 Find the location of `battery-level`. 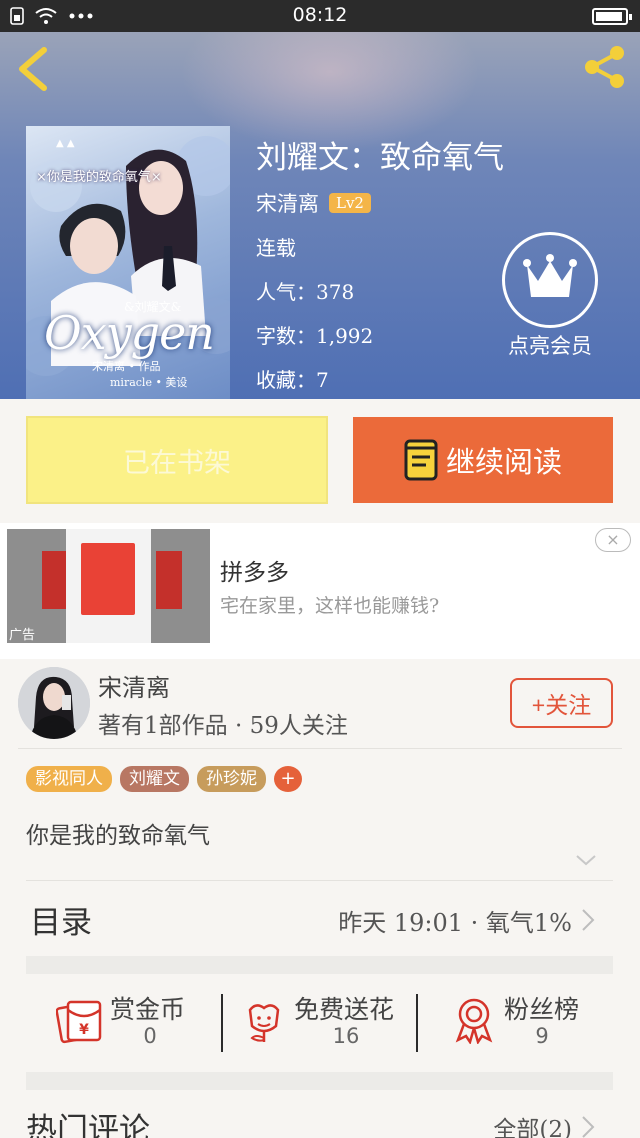

battery-level is located at coordinates (609, 16).